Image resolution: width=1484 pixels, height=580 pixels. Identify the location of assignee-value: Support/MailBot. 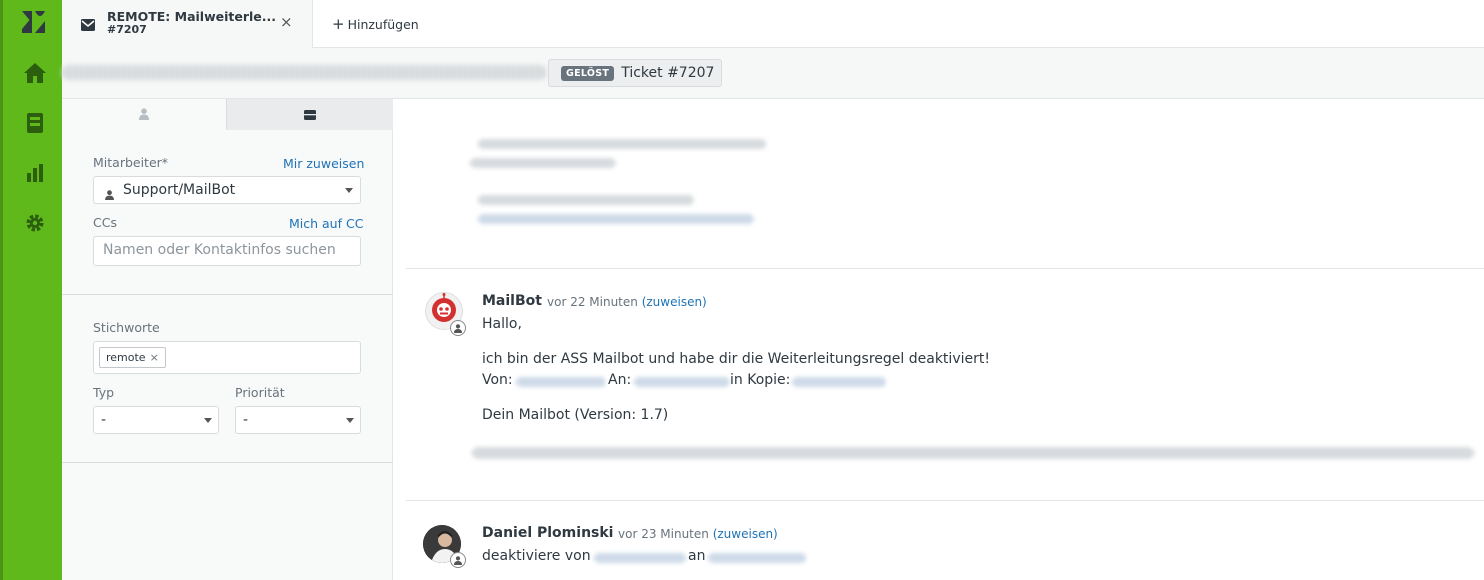
(179, 190).